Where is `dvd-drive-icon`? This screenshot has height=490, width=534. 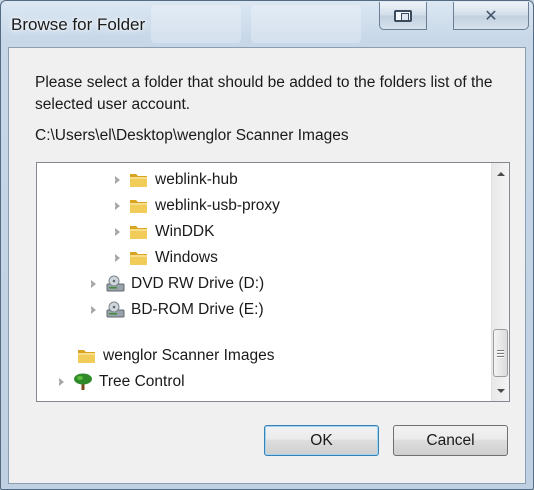
dvd-drive-icon is located at coordinates (115, 283).